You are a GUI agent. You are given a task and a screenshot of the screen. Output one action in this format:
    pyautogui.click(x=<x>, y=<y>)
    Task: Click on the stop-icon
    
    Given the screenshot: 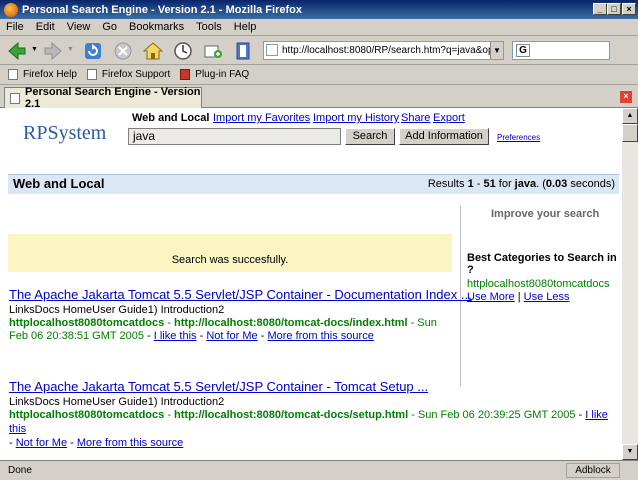 What is the action you would take?
    pyautogui.click(x=123, y=51)
    